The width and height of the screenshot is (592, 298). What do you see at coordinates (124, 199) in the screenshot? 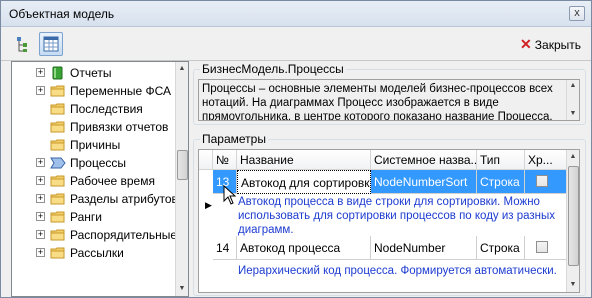
I see `tree-item-label: Разделы атрибутов` at bounding box center [124, 199].